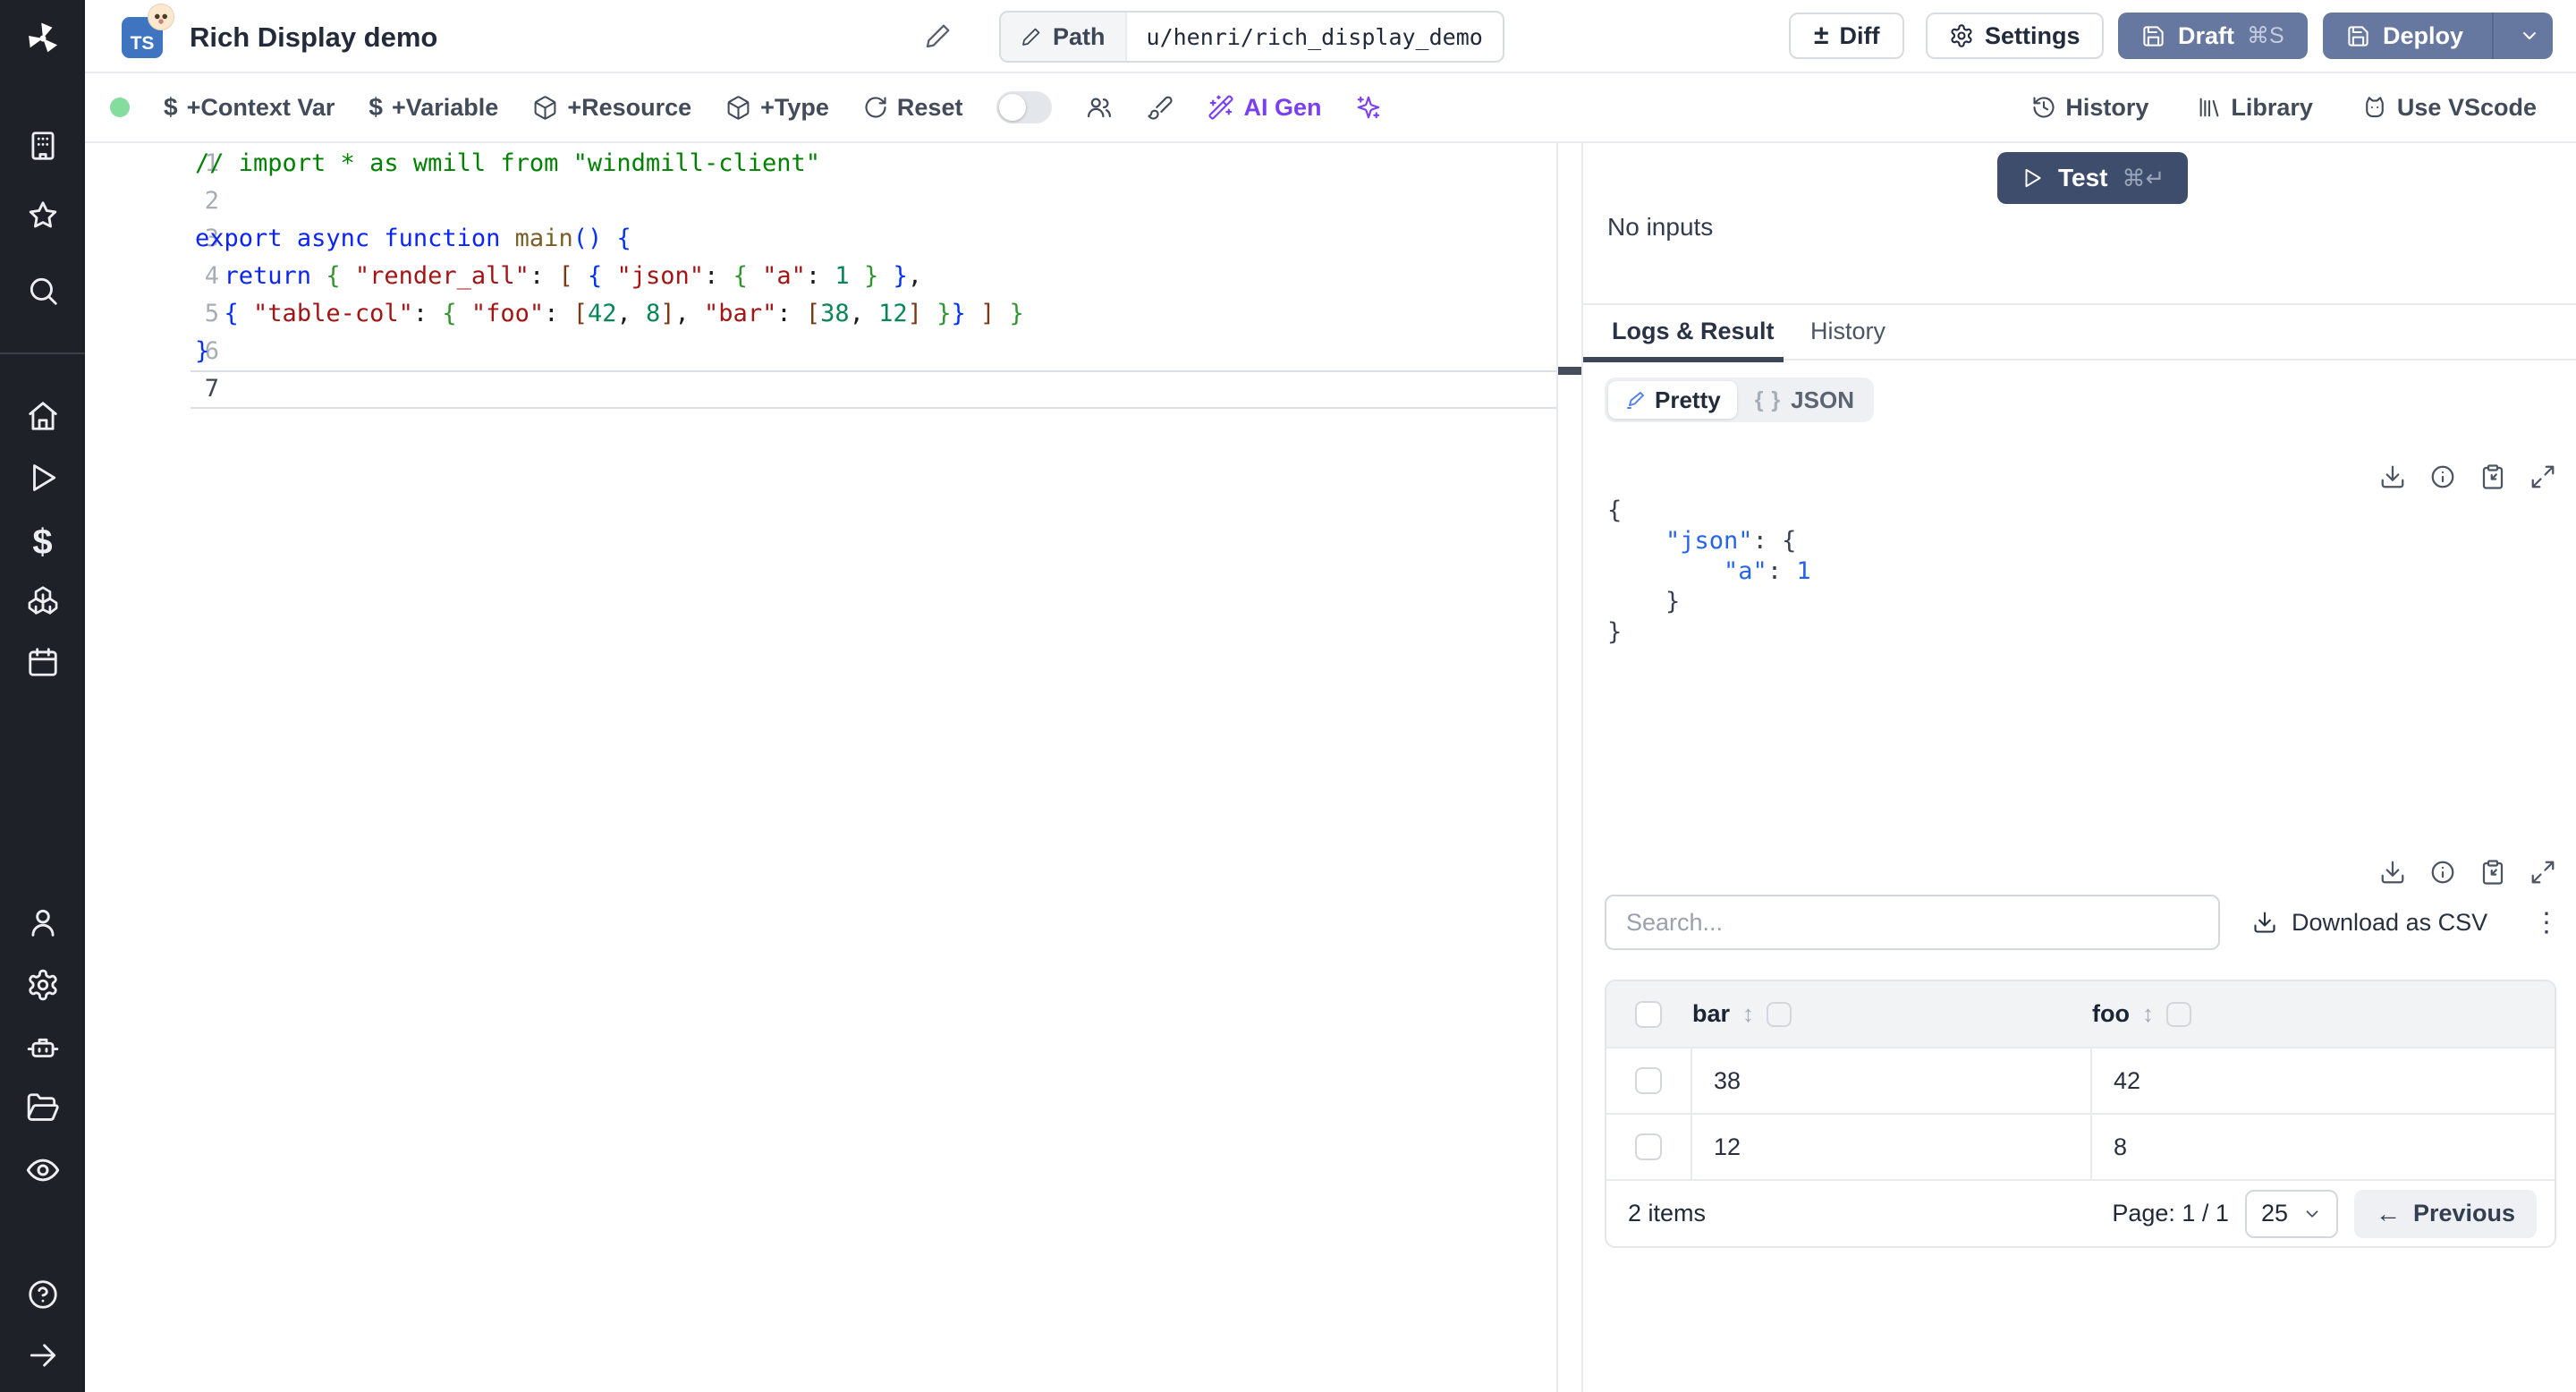 The image size is (2576, 1392). What do you see at coordinates (1099, 107) in the screenshot?
I see `collaborators-button` at bounding box center [1099, 107].